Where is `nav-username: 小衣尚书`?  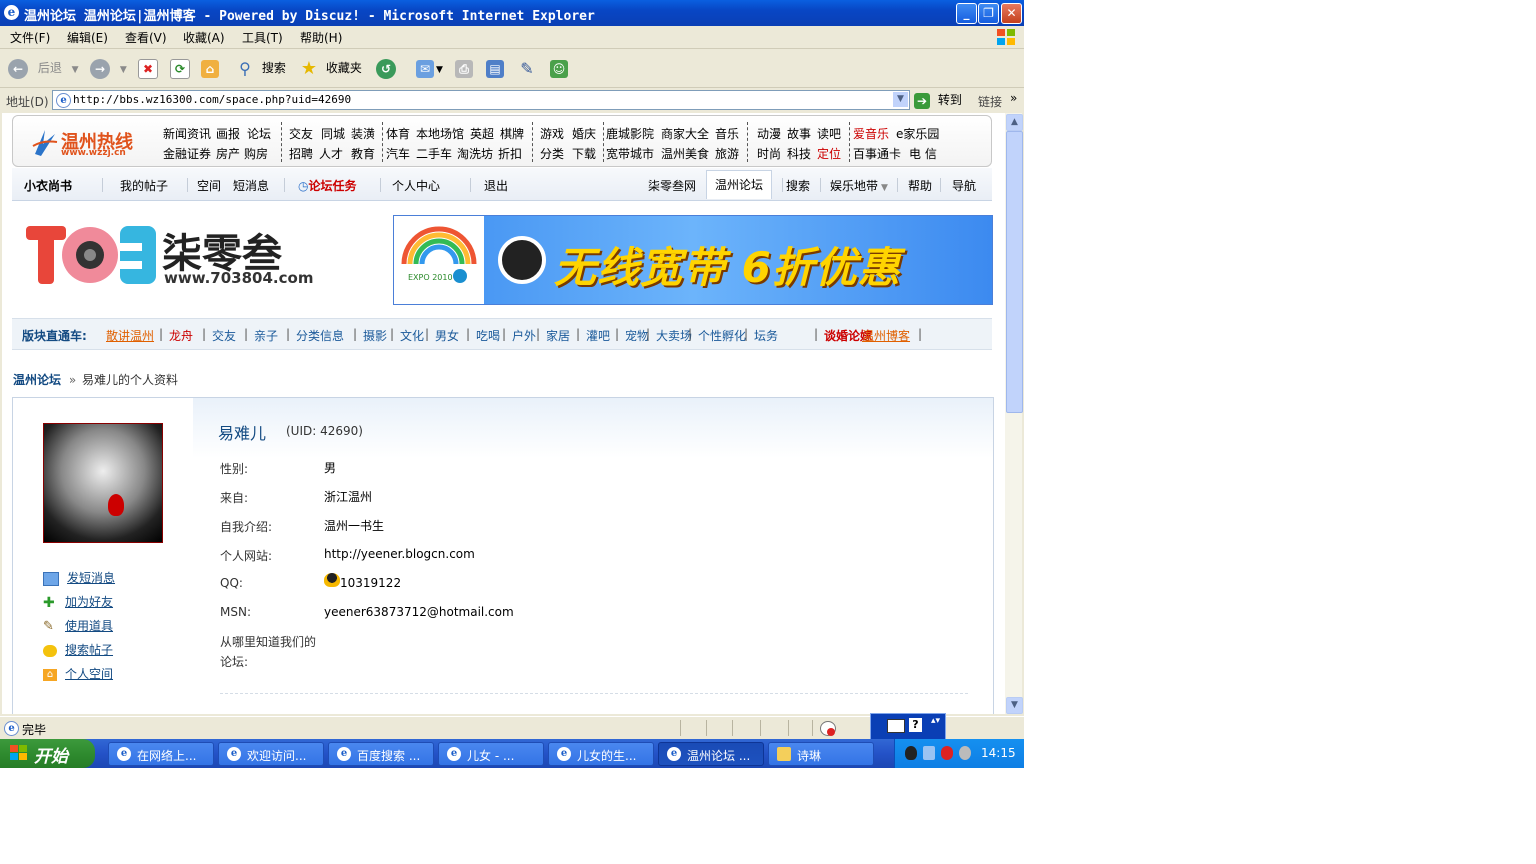 nav-username: 小衣尚书 is located at coordinates (48, 185).